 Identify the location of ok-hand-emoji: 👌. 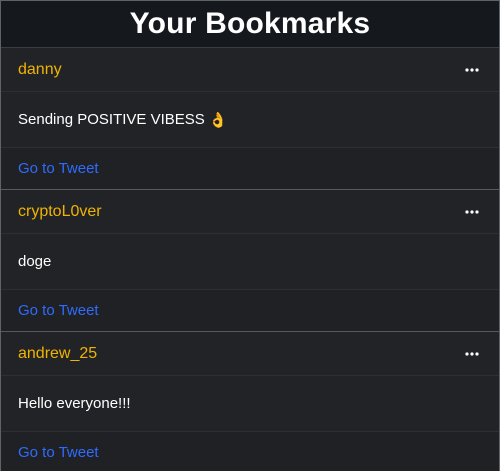
(218, 120).